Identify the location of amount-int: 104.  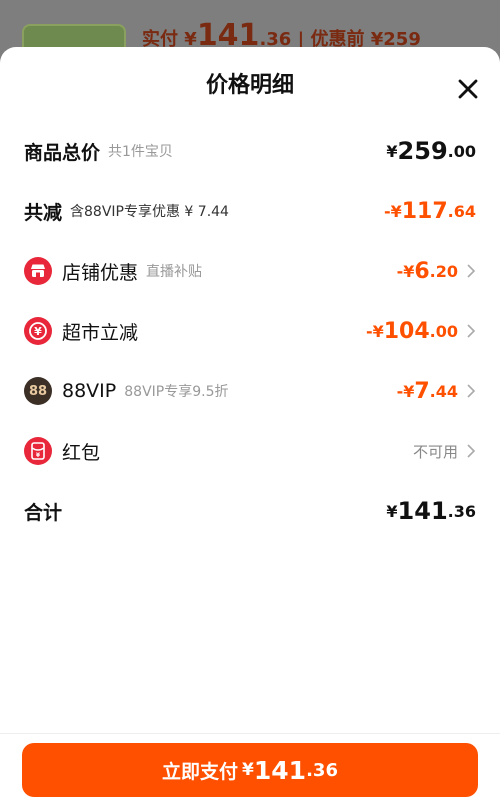
(406, 331).